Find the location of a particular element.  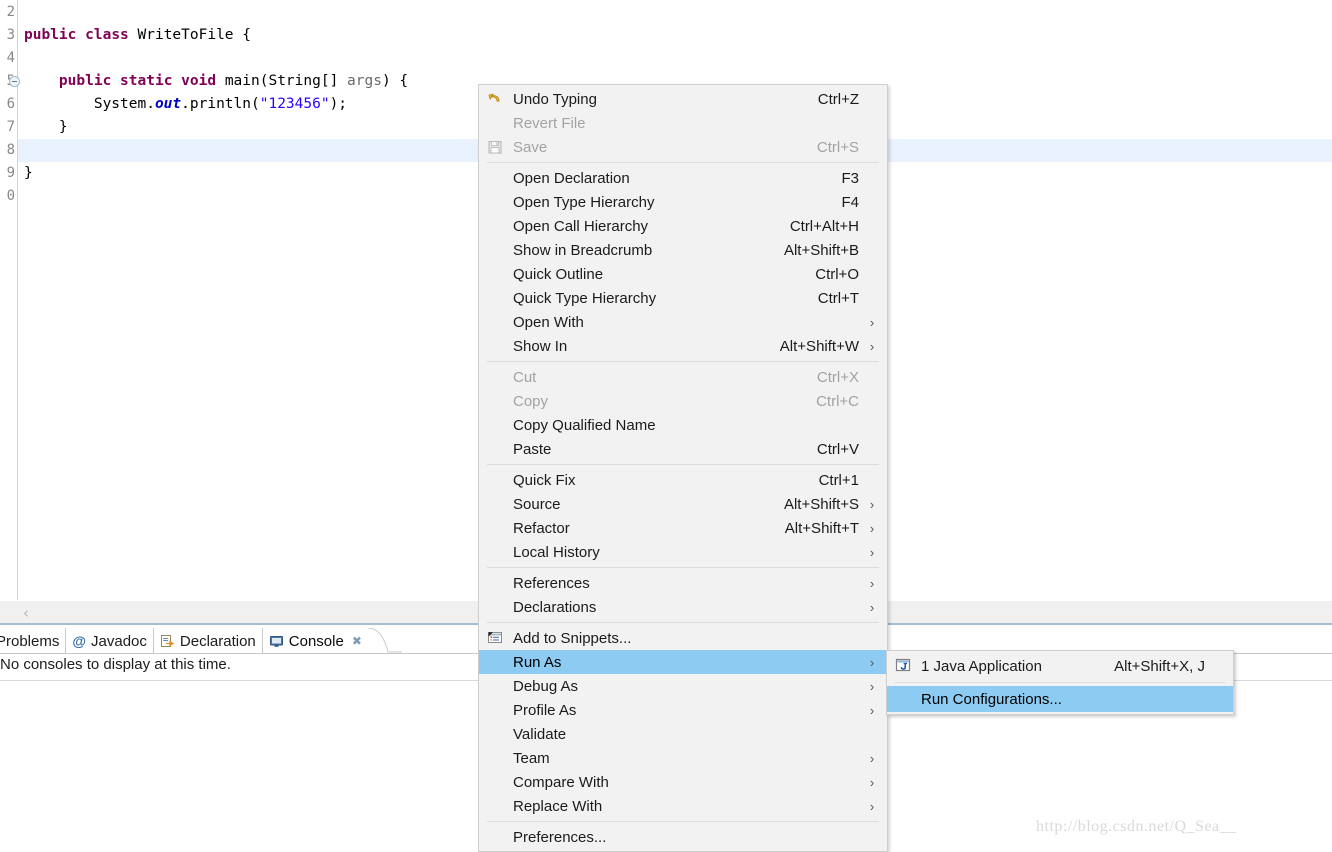

menu-item-label: Revert File is located at coordinates (549, 123).